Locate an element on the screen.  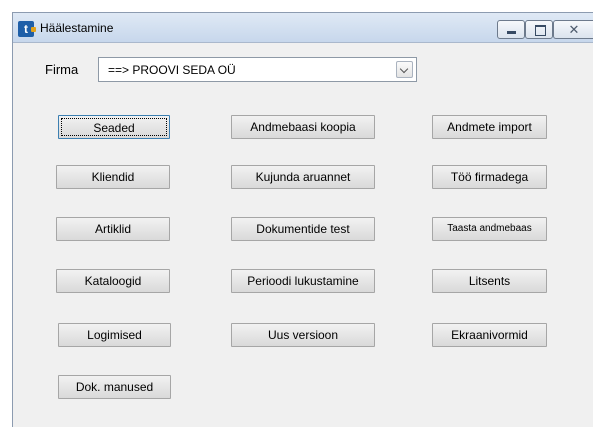
kataloogid-button: Kataloogid is located at coordinates (113, 281).